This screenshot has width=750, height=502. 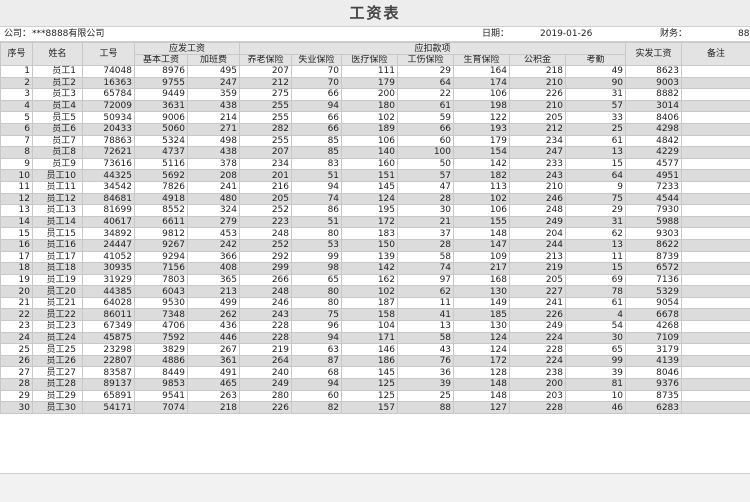 I want to click on base-salary-cell: 4886, so click(x=161, y=361).